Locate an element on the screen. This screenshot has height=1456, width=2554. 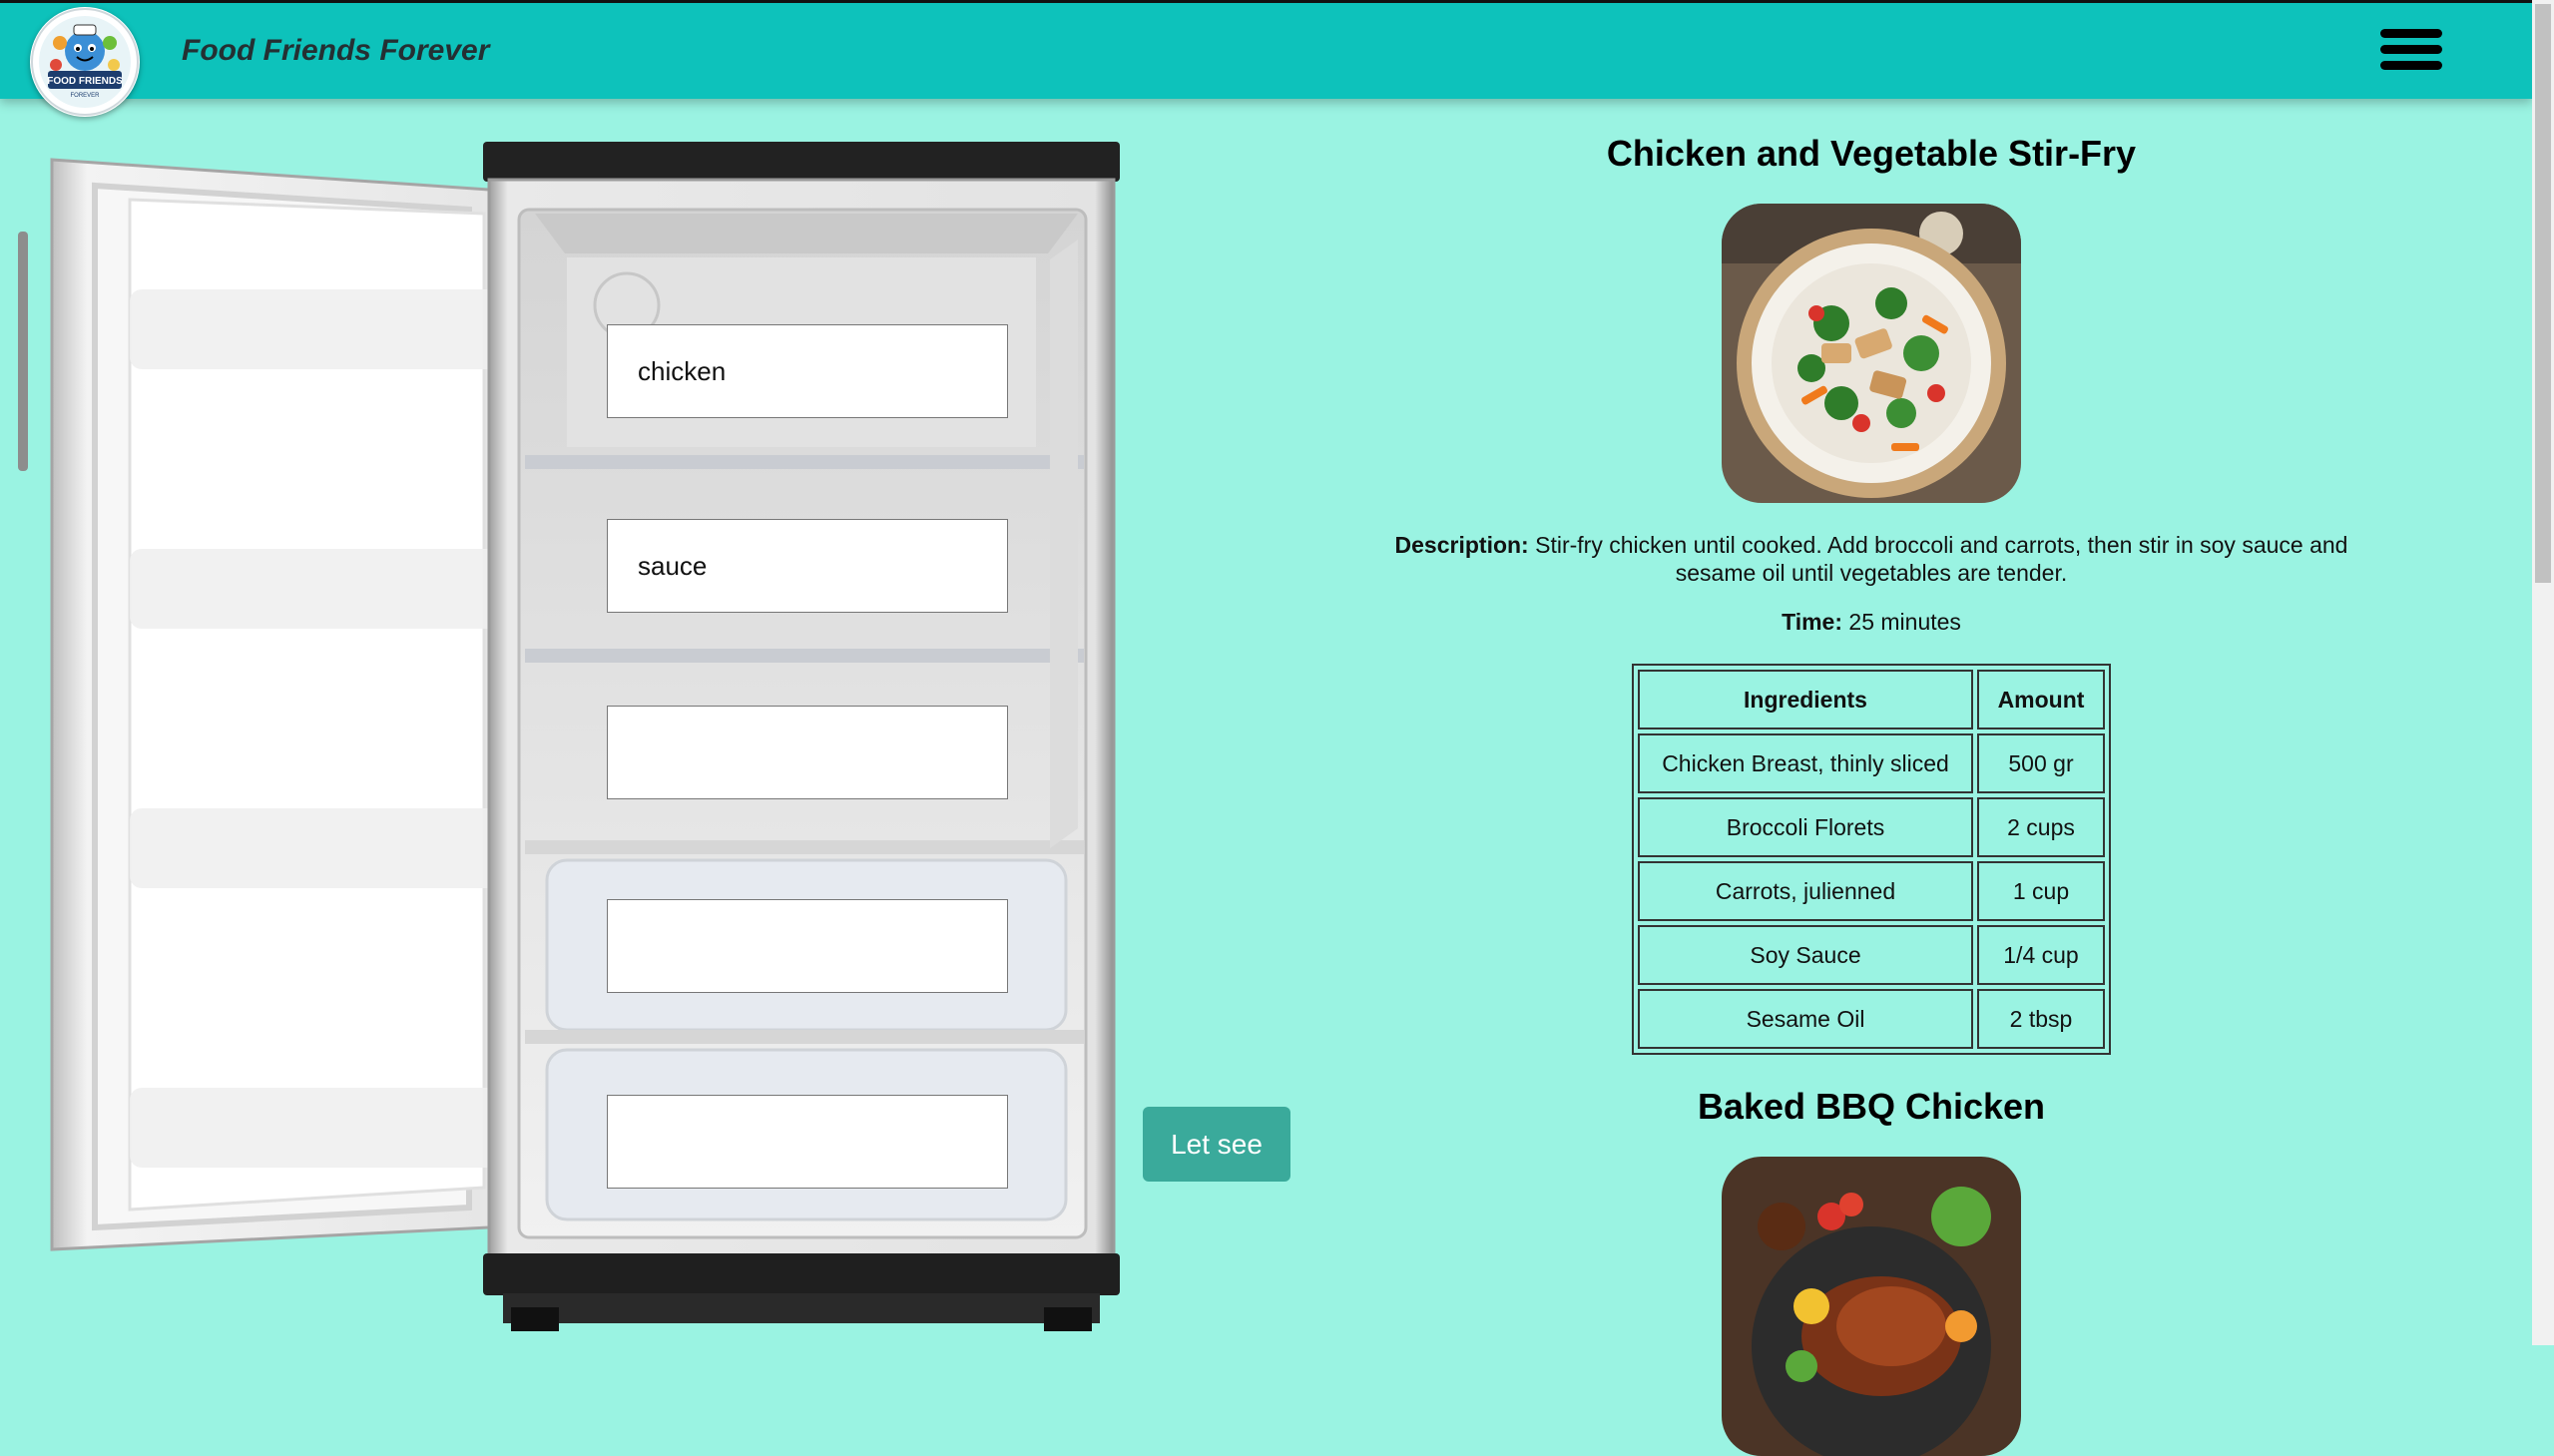
ingredient-amount: 1/4 cup is located at coordinates (2041, 955).